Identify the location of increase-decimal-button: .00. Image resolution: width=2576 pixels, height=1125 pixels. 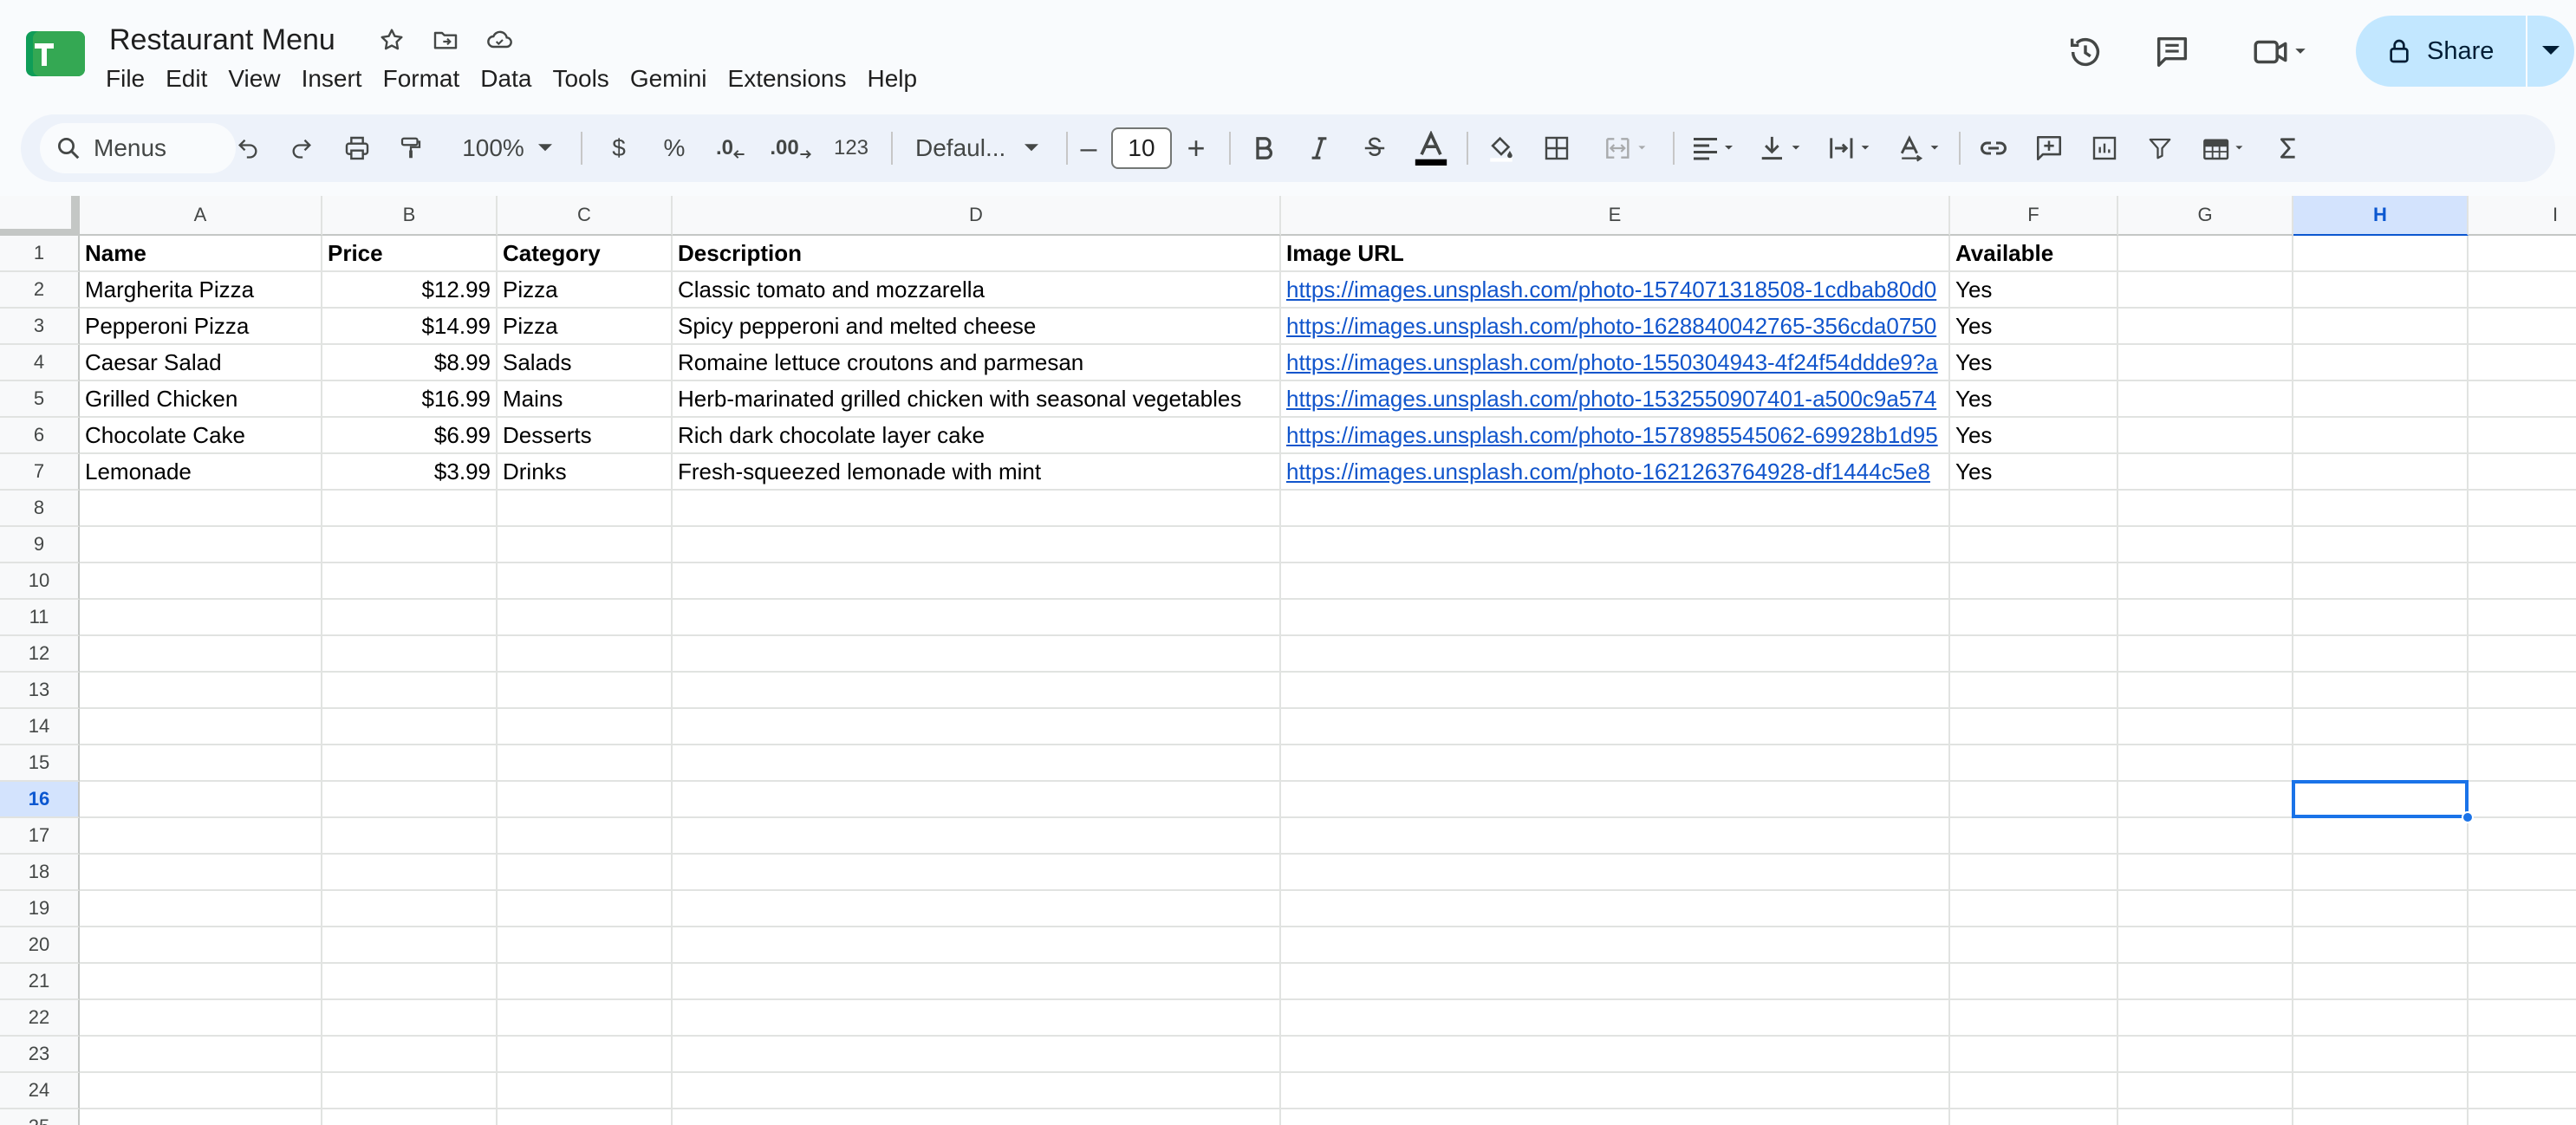
(790, 148).